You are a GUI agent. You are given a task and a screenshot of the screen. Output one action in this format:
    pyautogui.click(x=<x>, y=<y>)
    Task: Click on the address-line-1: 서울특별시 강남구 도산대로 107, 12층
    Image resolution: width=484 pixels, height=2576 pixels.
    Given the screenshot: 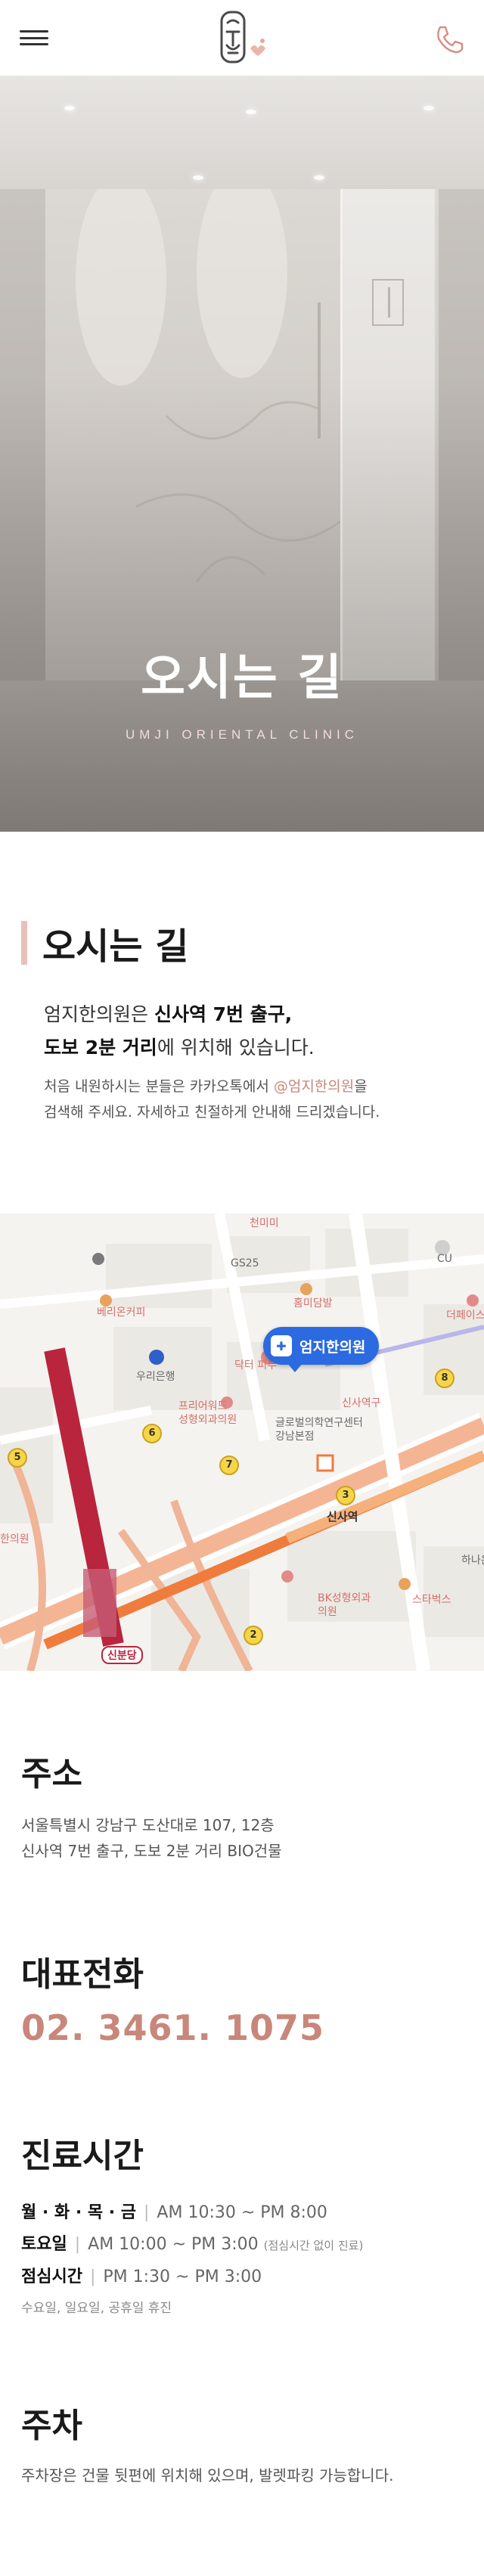 What is the action you would take?
    pyautogui.click(x=148, y=1825)
    